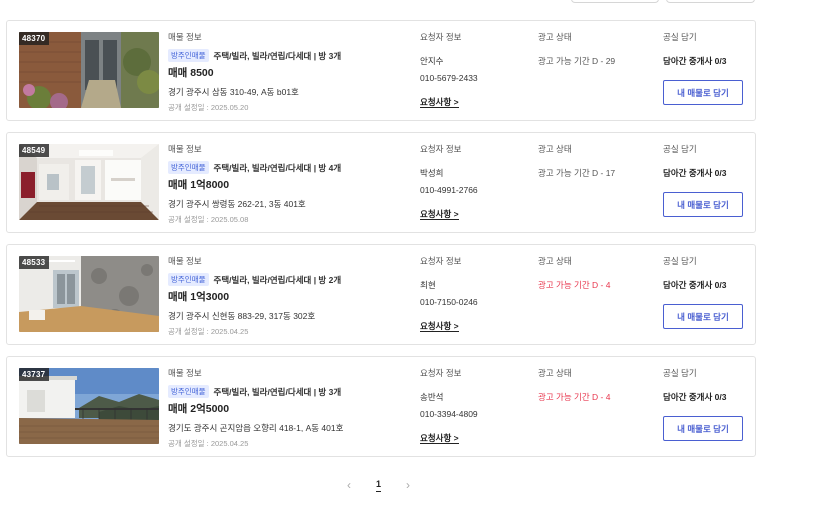 The height and width of the screenshot is (507, 840). I want to click on property-type: 주택/빌라, 빌라/연립/다세대 | 방 2개, so click(277, 279).